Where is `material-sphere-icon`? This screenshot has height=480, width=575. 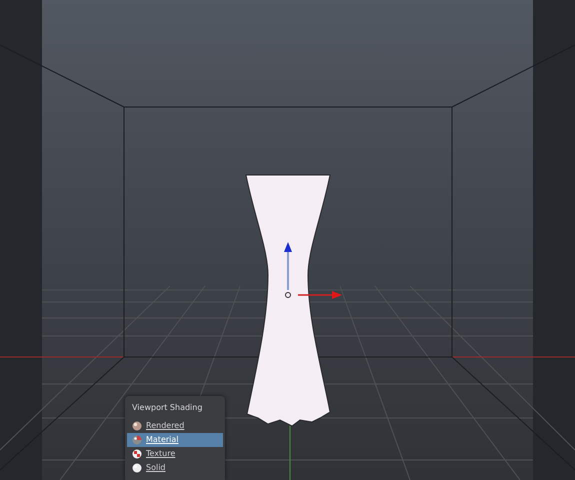
material-sphere-icon is located at coordinates (137, 440).